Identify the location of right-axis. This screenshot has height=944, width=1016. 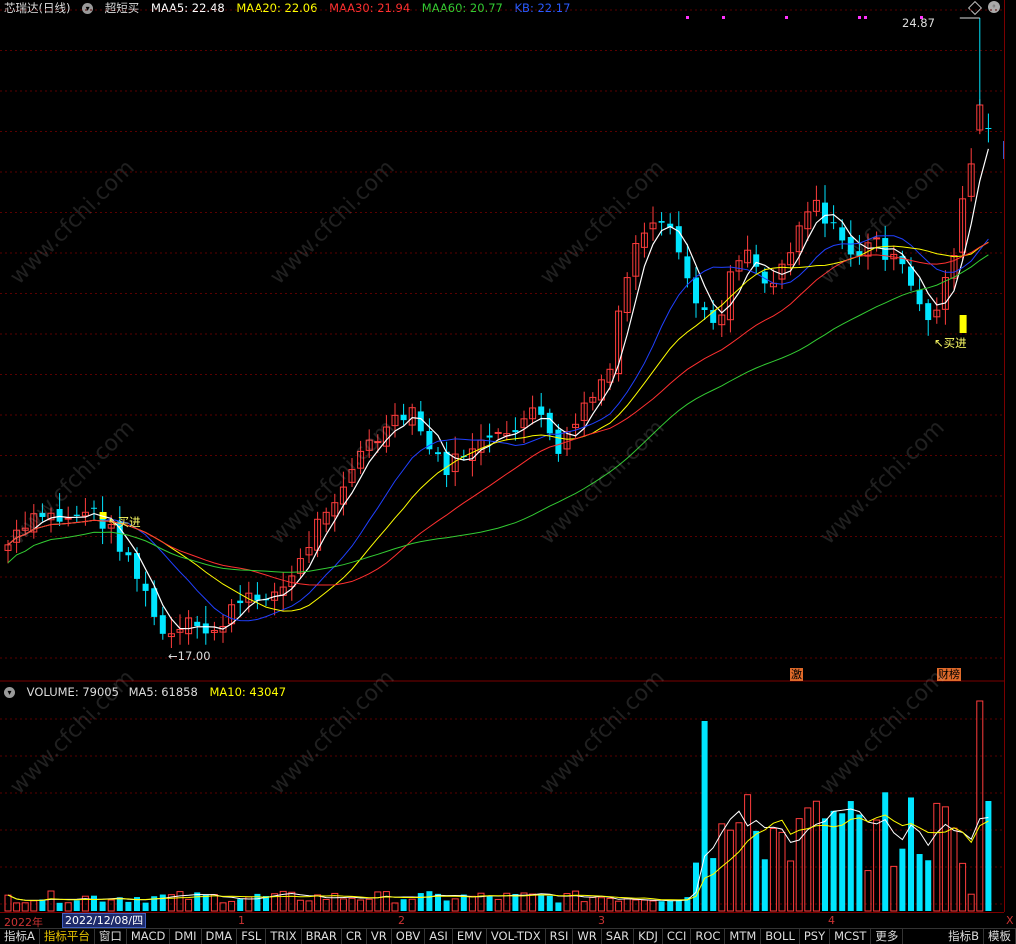
(1010, 456).